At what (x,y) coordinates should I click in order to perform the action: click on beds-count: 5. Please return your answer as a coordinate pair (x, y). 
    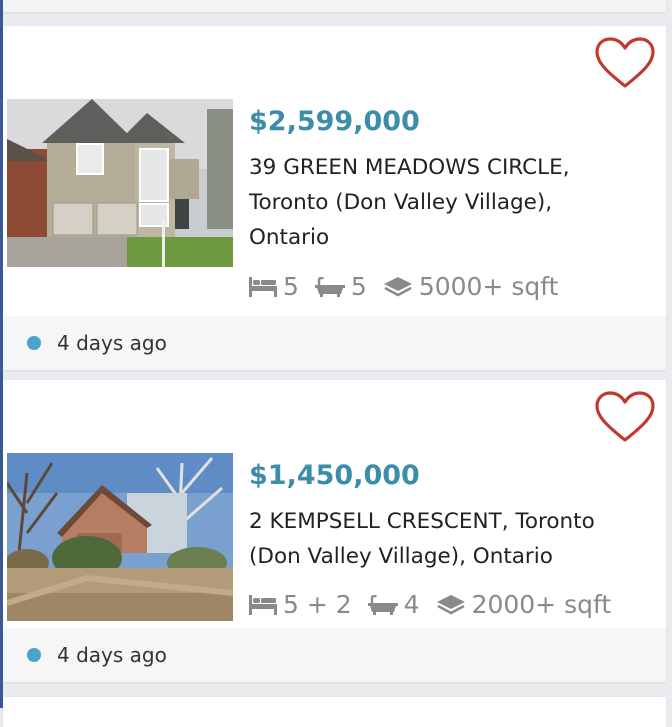
    Looking at the image, I should click on (291, 286).